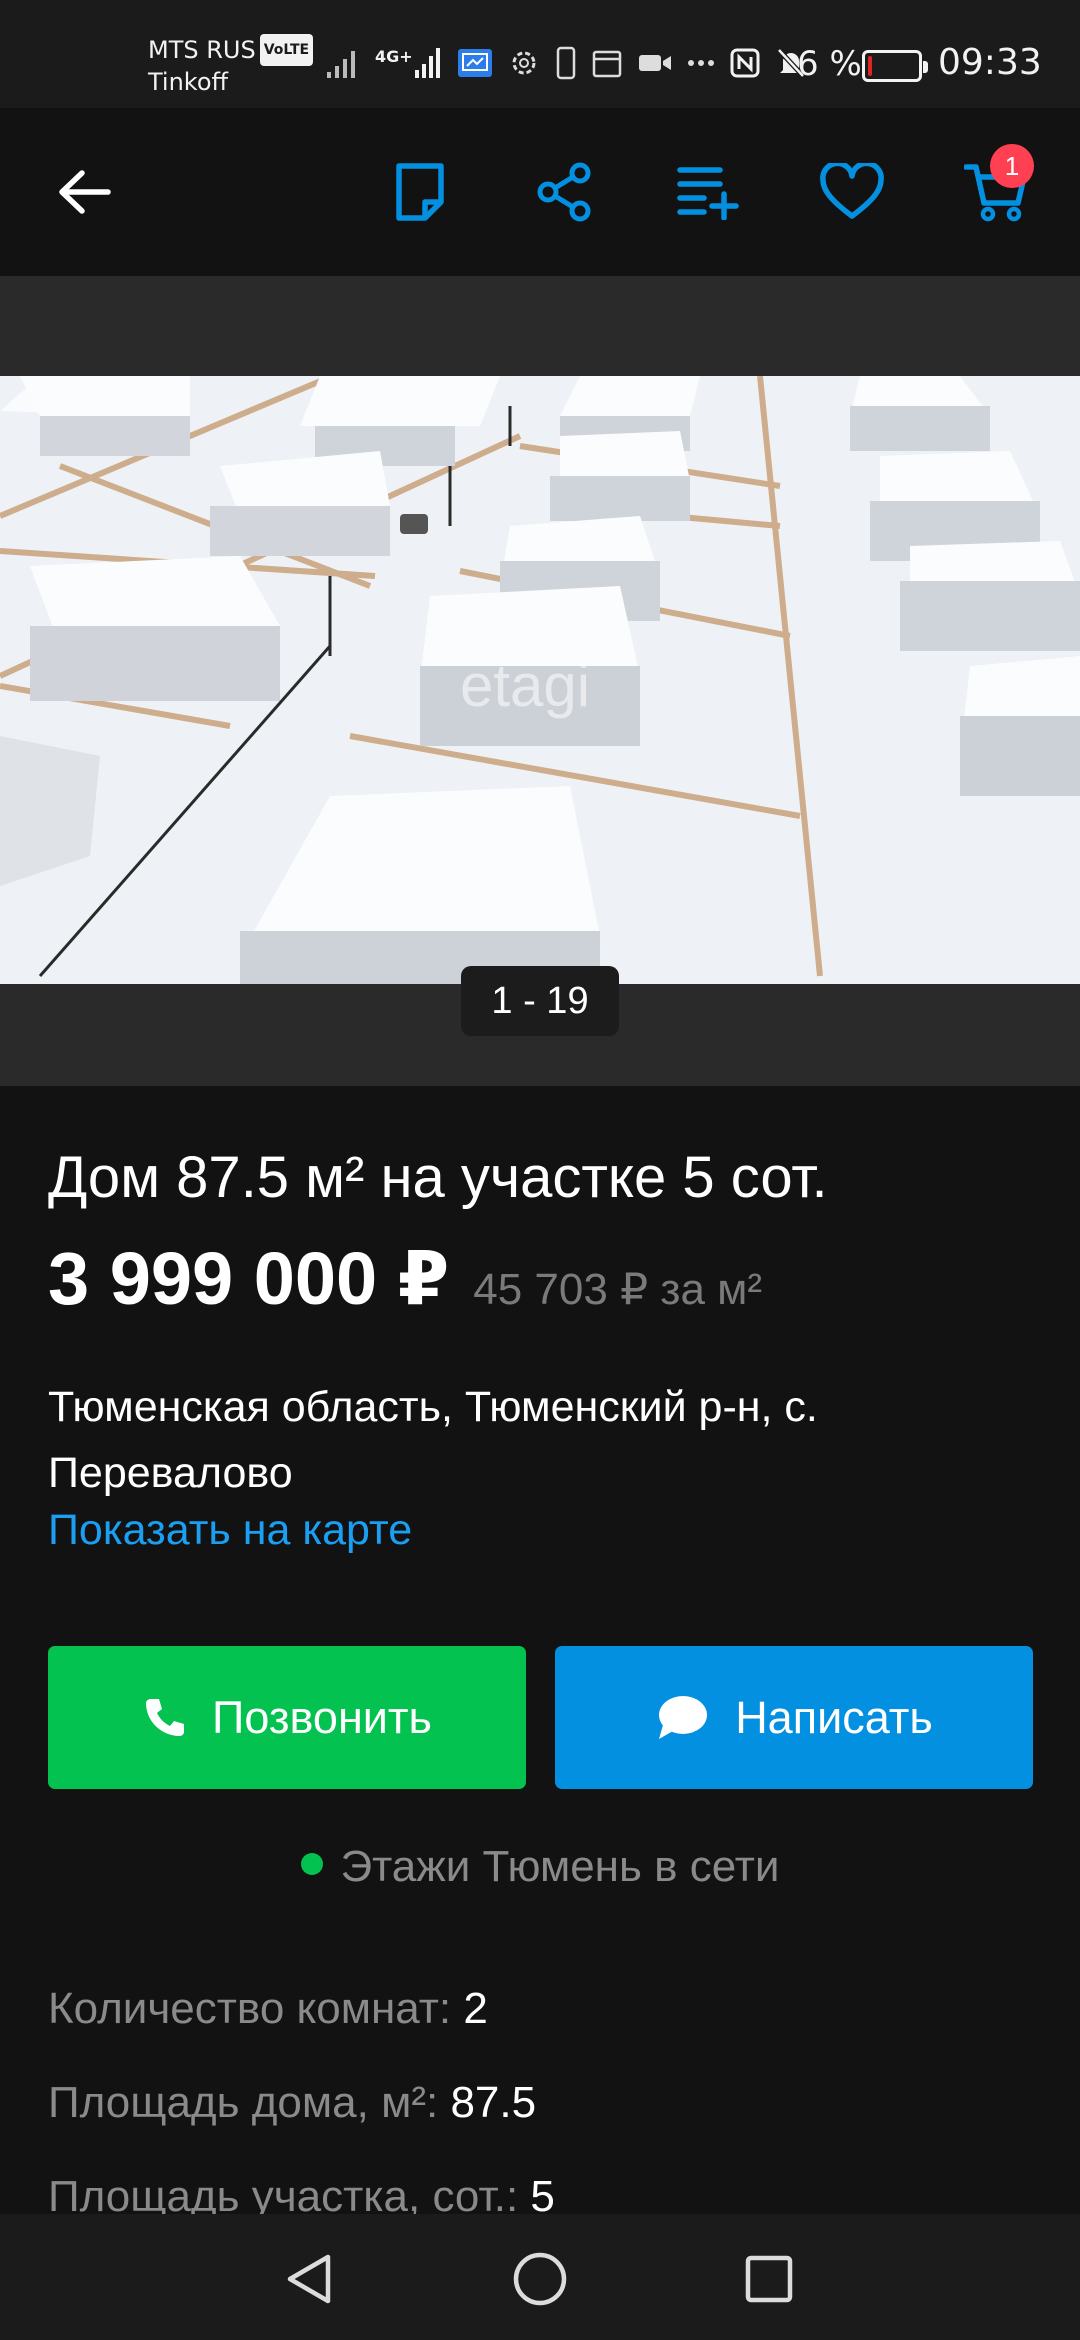 This screenshot has width=1080, height=2340. I want to click on seller-online-text: Этажи Тюмень в сети, so click(560, 1866).